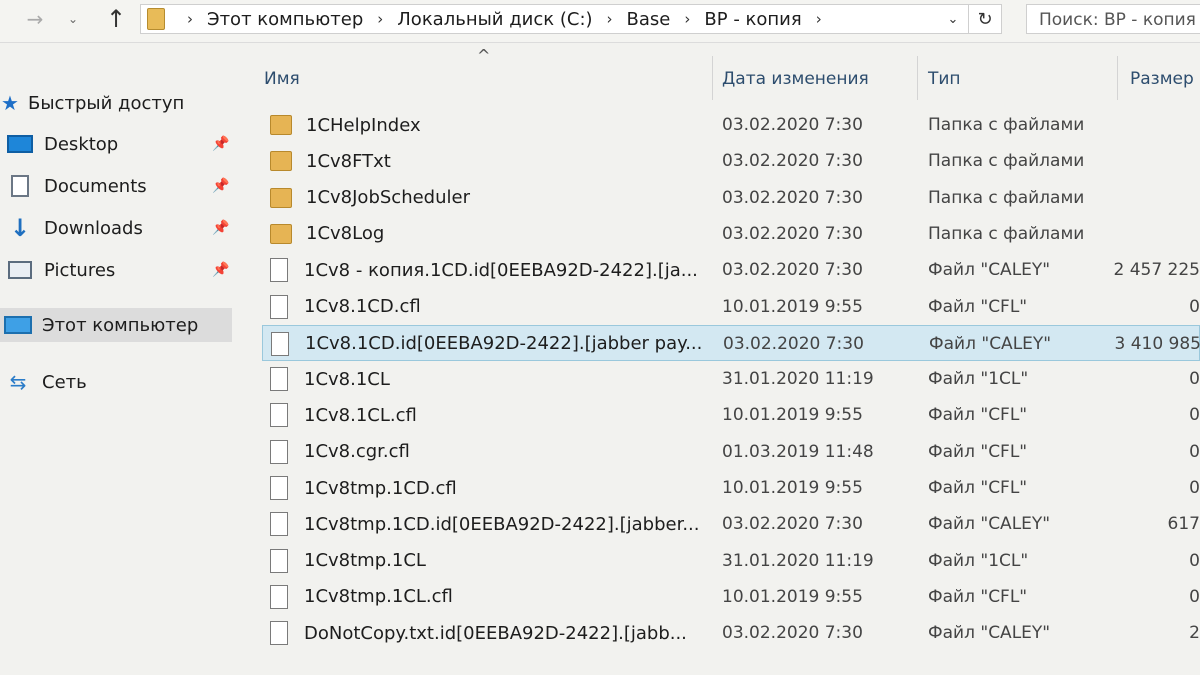 Image resolution: width=1200 pixels, height=675 pixels. What do you see at coordinates (81, 144) in the screenshot?
I see `sidebar-item-label: Desktop` at bounding box center [81, 144].